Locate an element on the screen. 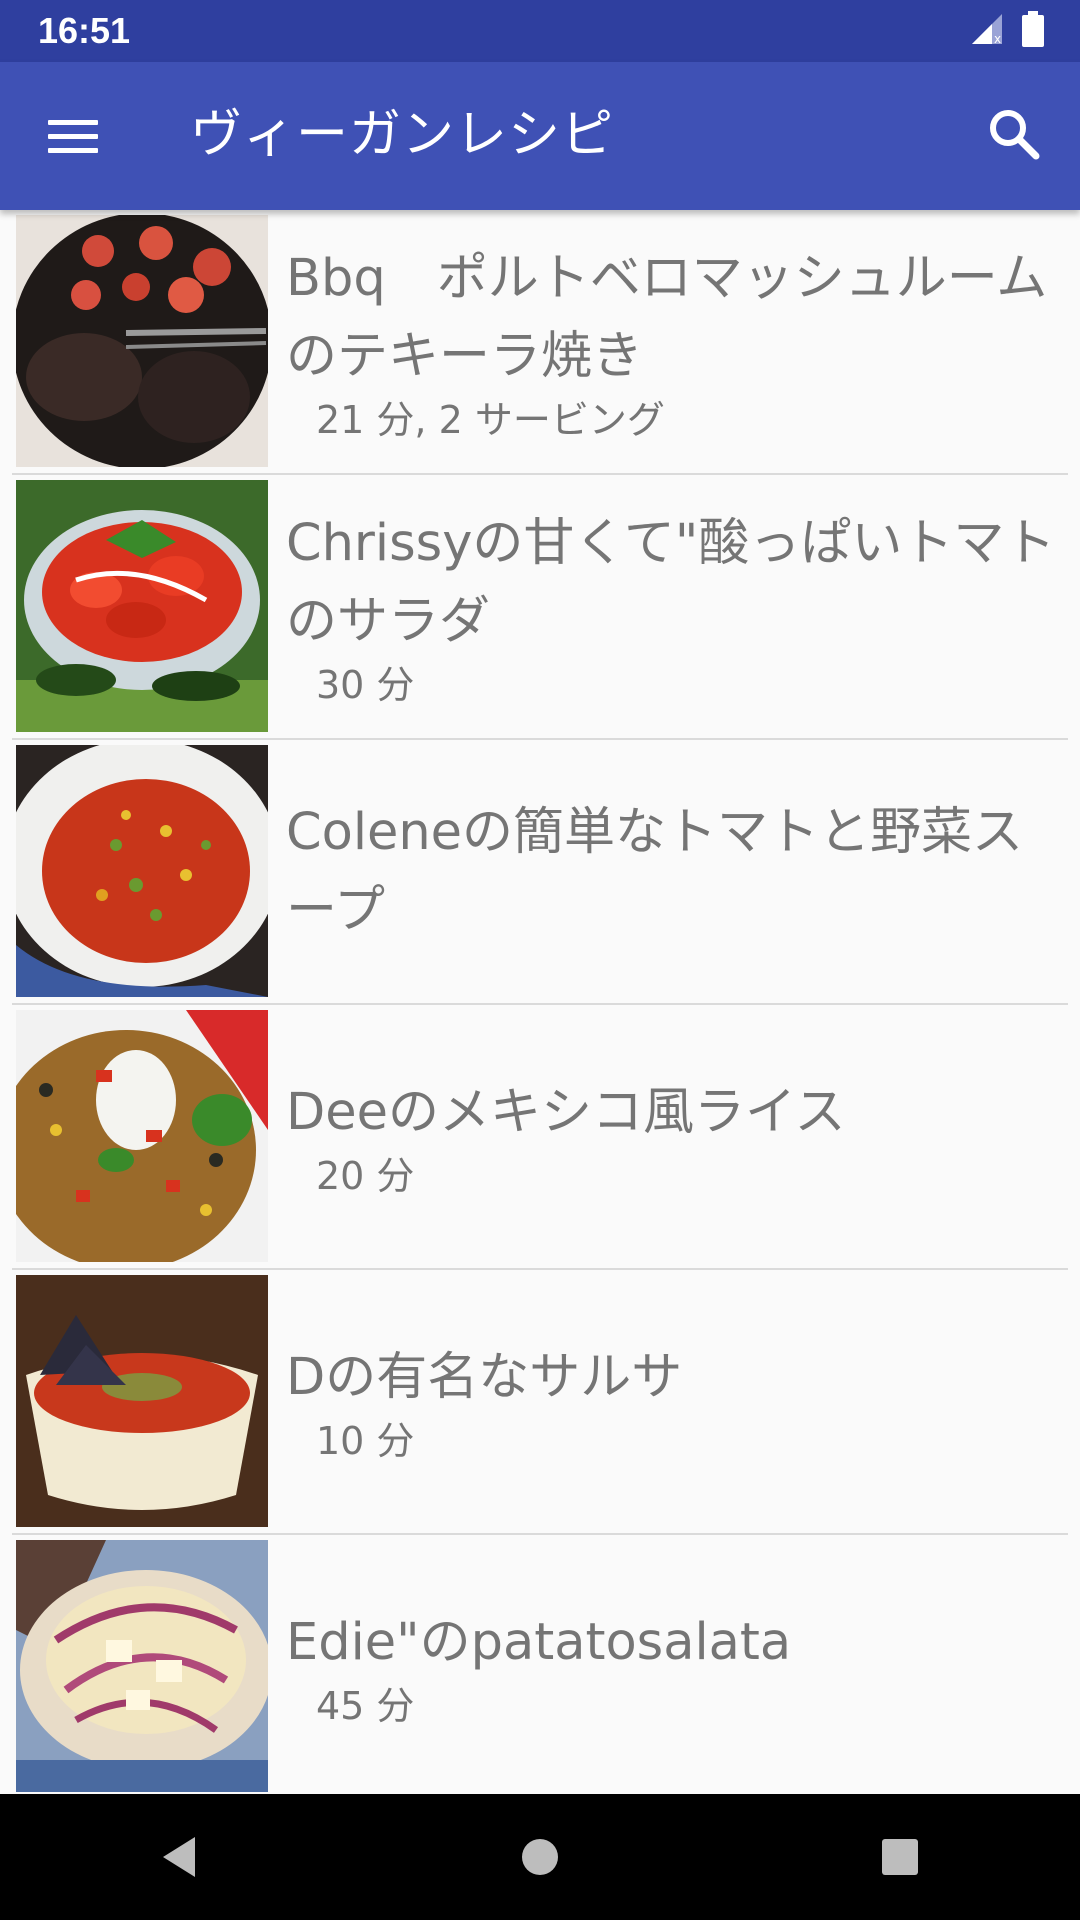  recipe-meta: 21 分, 2 サービング is located at coordinates (490, 419).